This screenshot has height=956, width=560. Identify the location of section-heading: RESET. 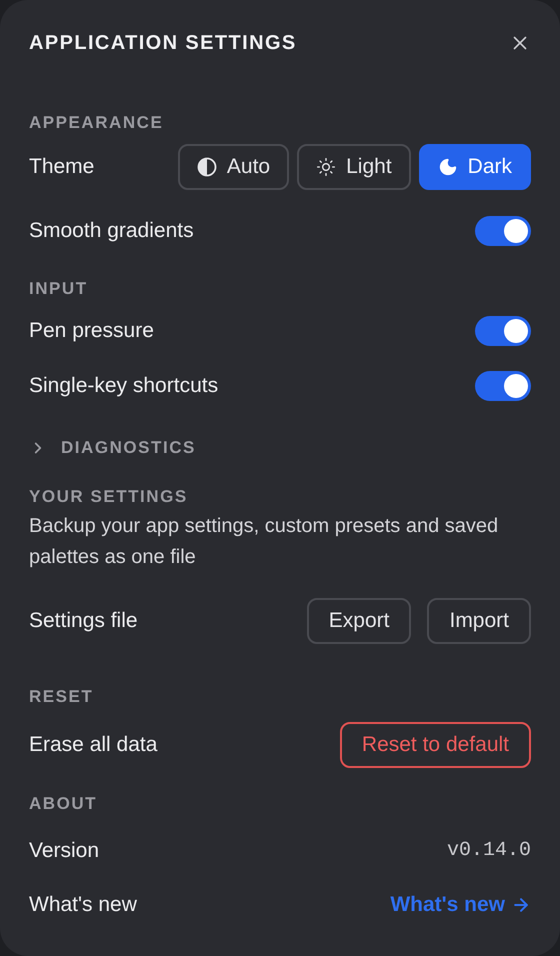
(61, 697).